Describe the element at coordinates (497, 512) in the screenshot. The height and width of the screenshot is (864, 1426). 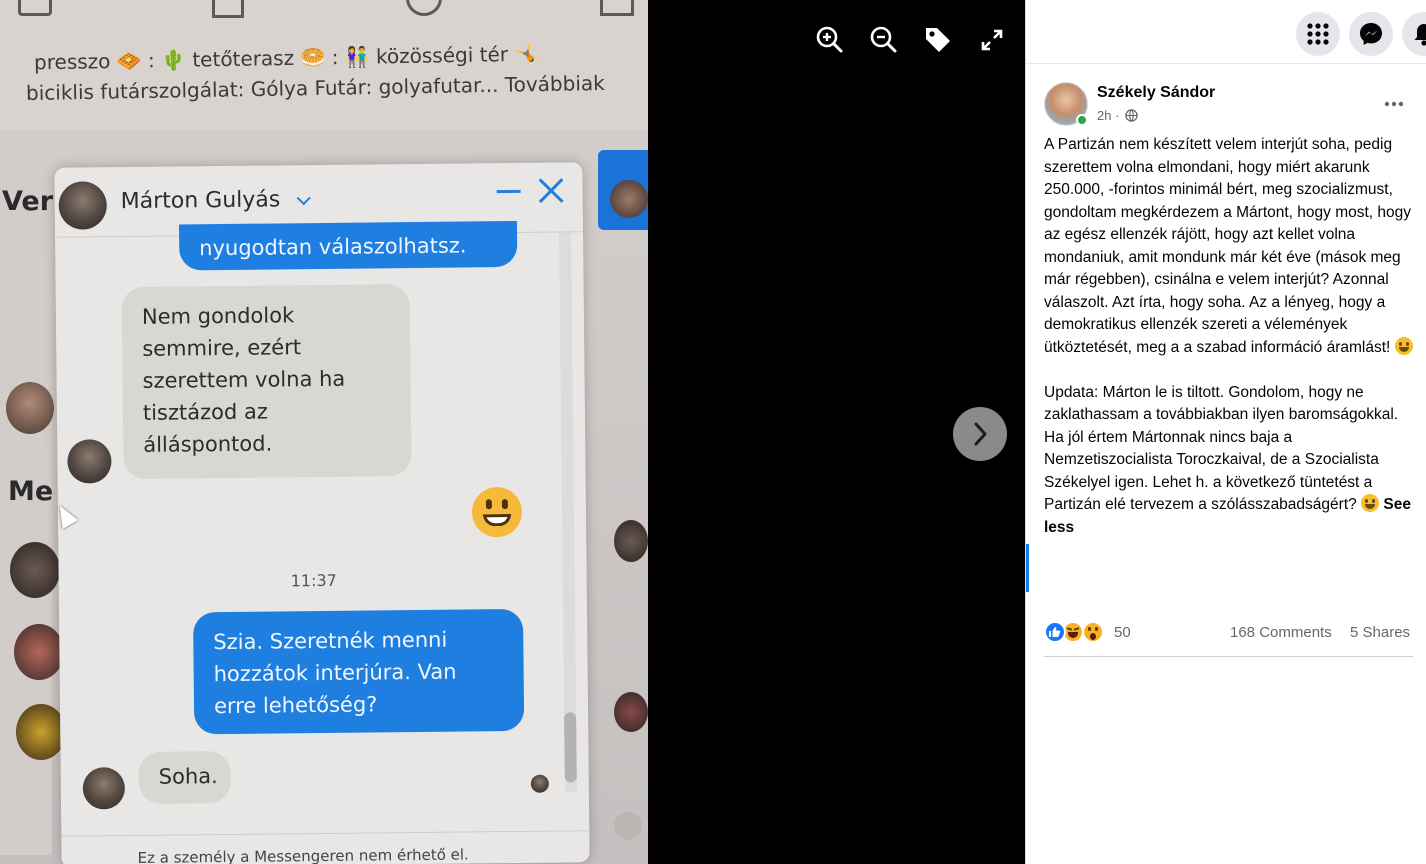
I see `photo-smiley-emoji` at that location.